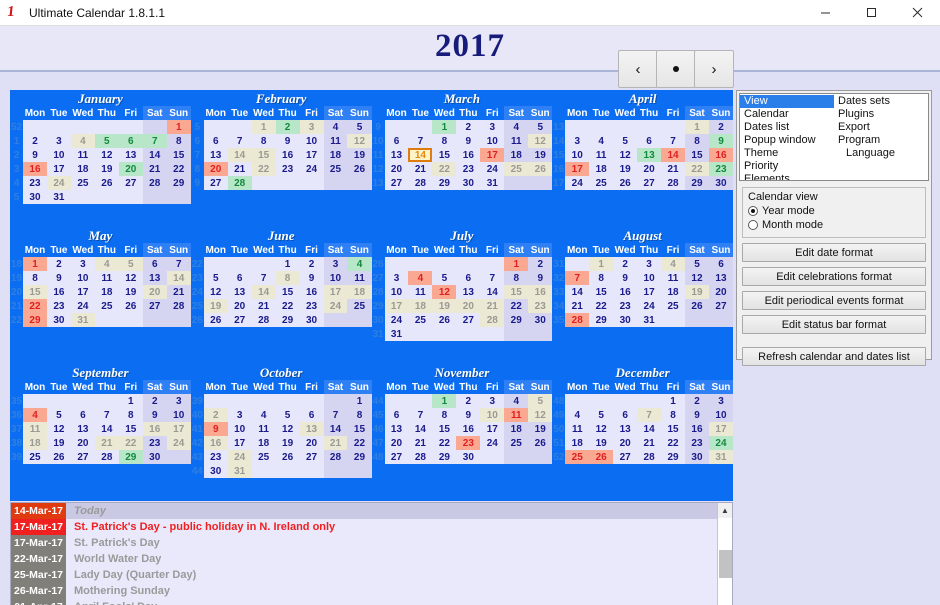 The height and width of the screenshot is (605, 940). I want to click on day-cell: 29, so click(516, 320).